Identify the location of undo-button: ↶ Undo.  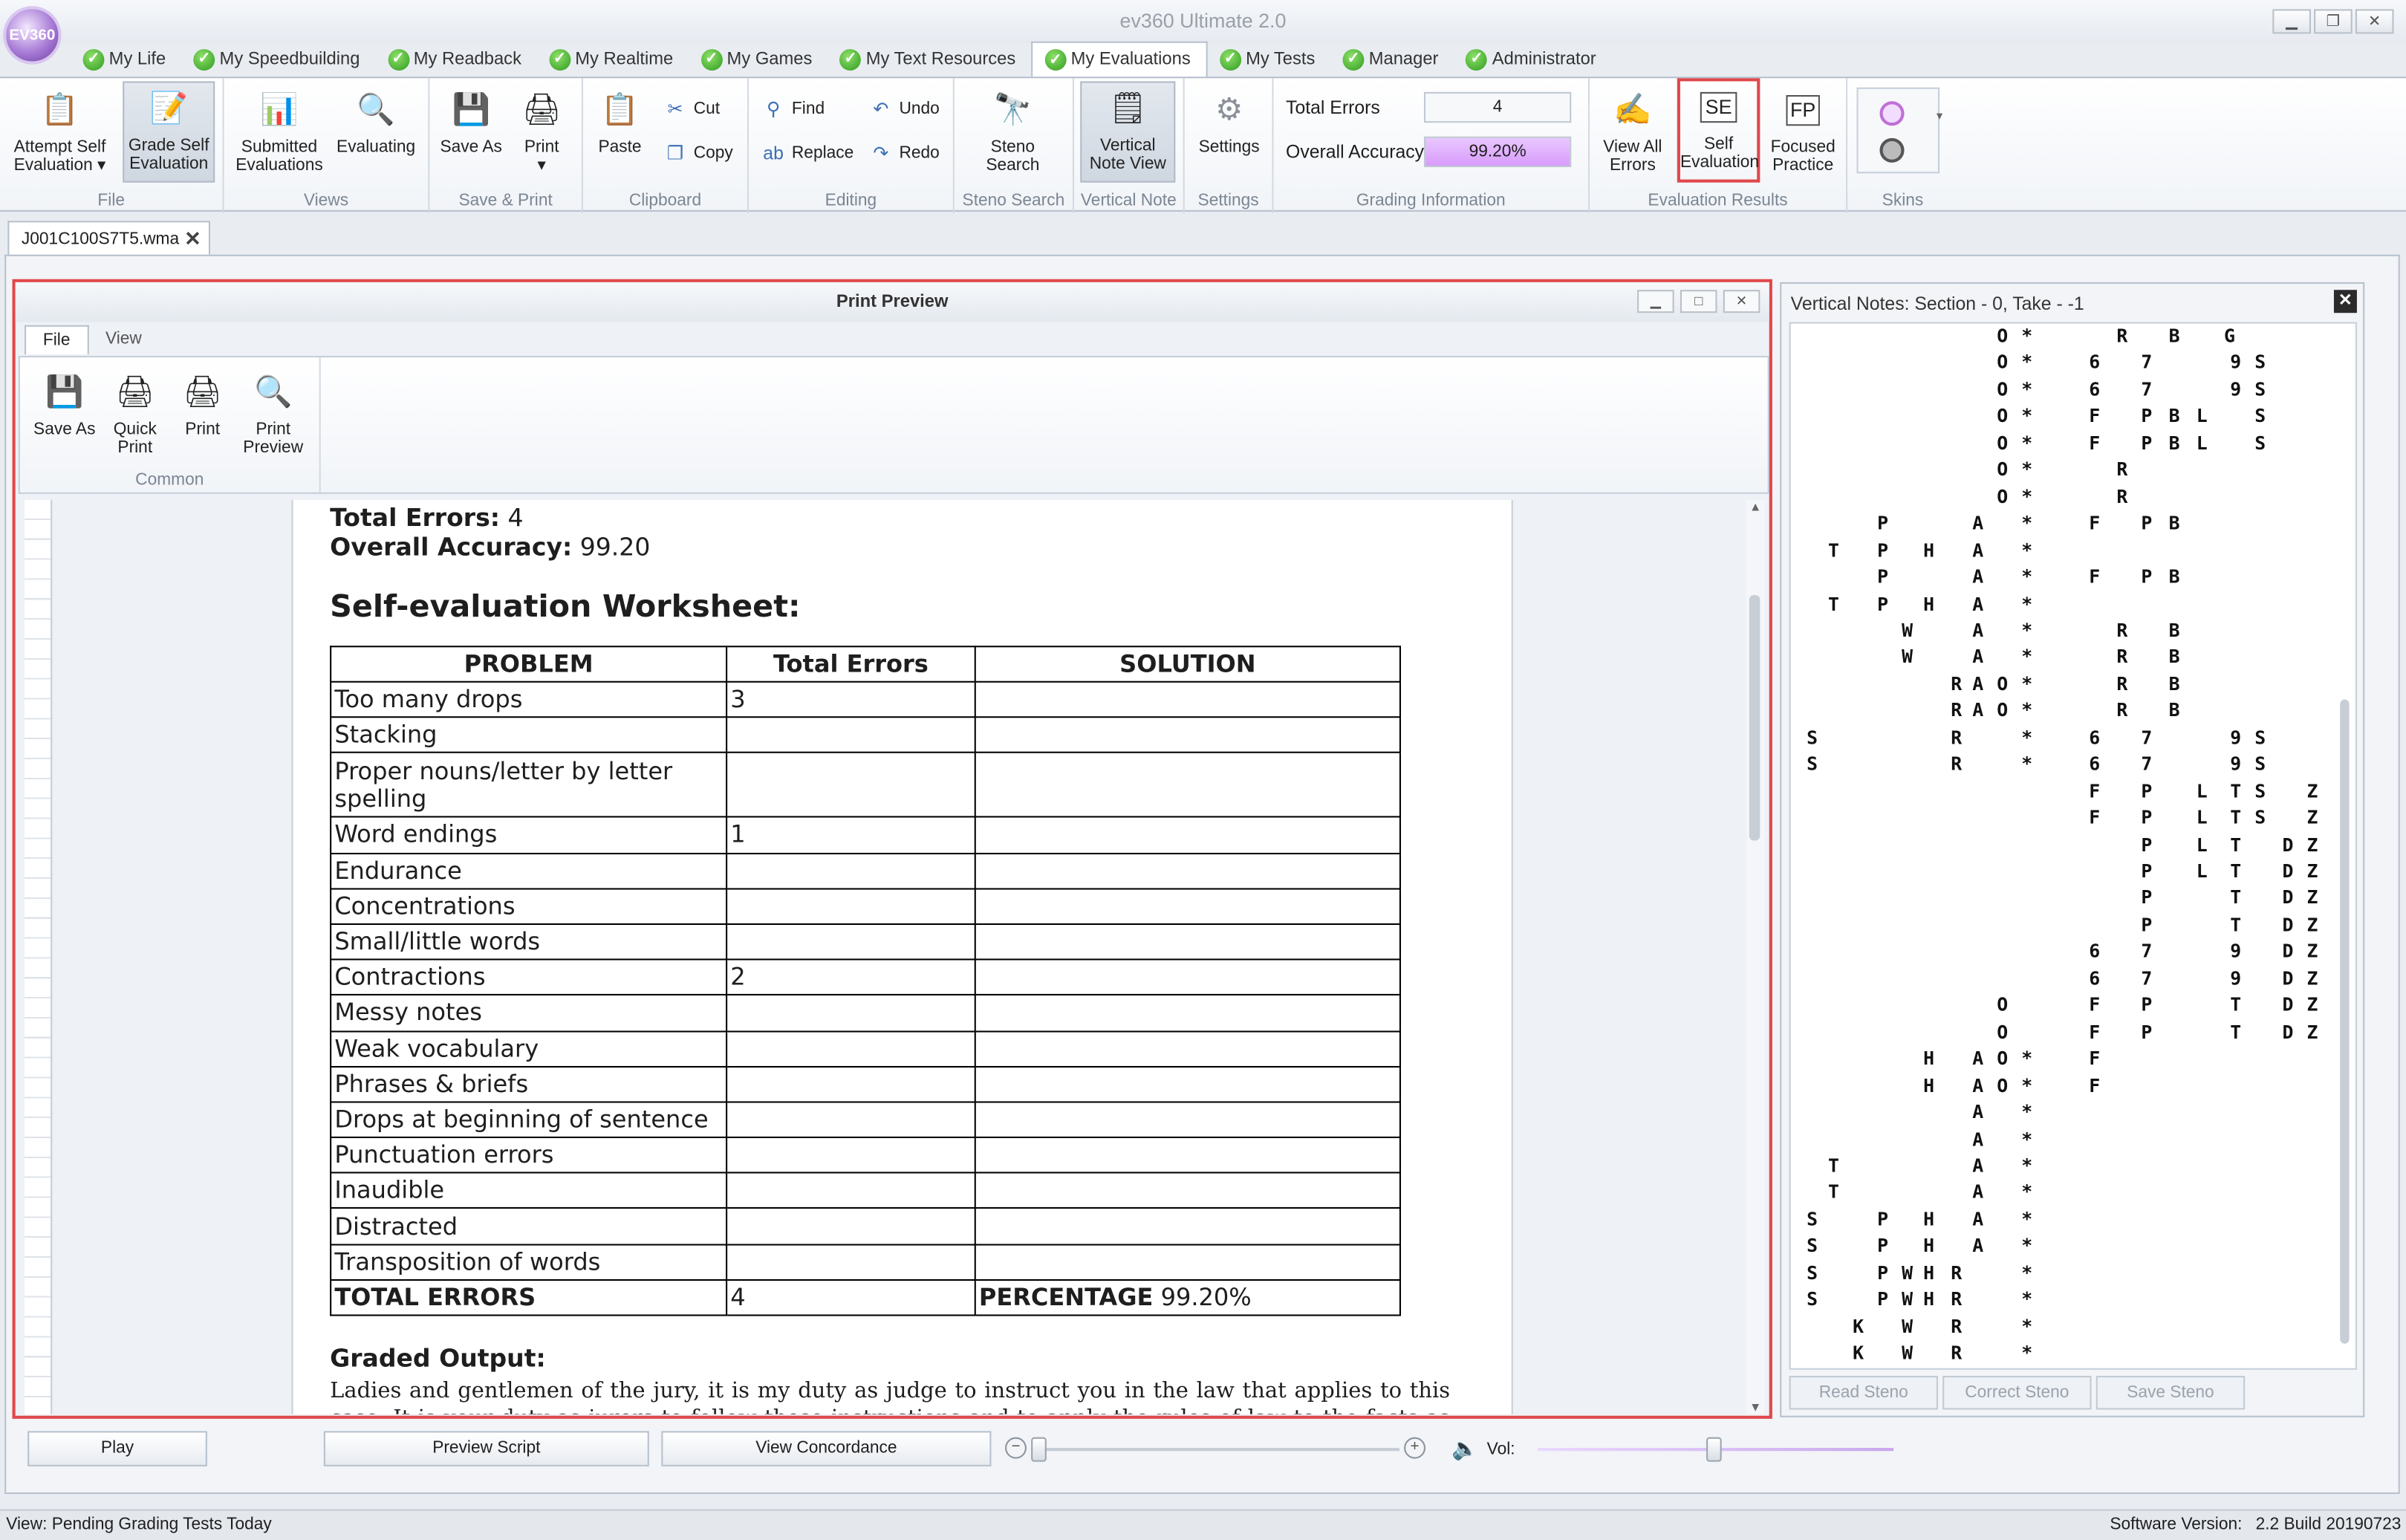
(904, 109).